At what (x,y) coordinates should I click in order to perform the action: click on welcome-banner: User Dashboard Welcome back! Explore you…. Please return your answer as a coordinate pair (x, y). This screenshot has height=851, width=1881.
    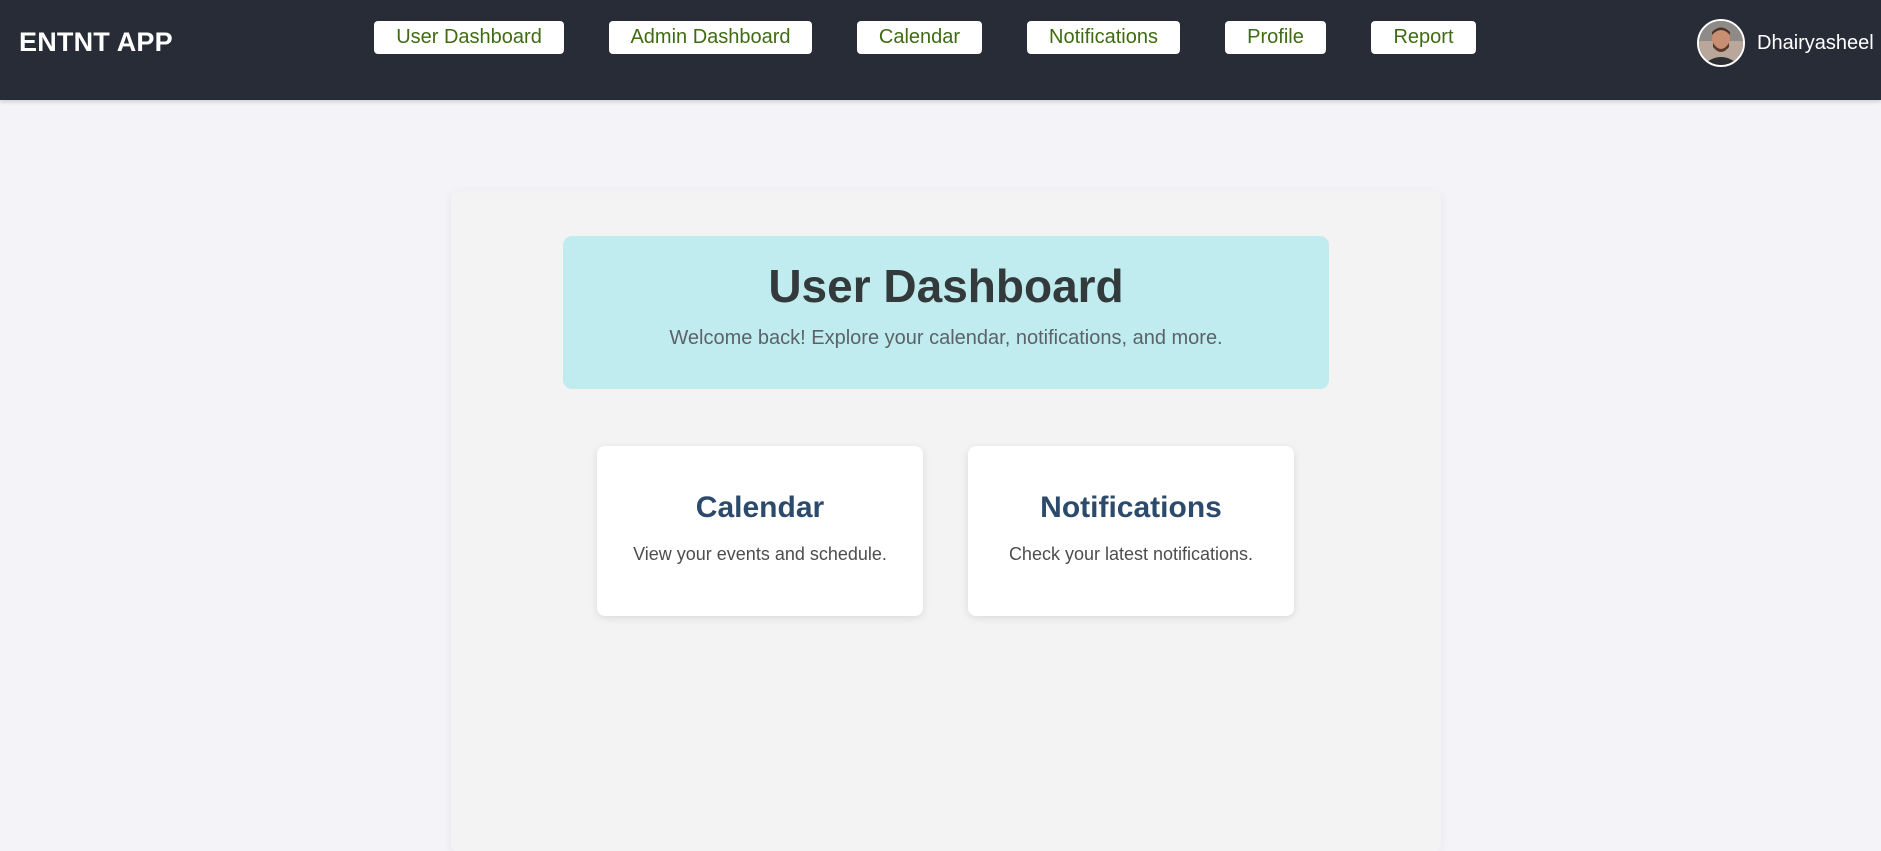
    Looking at the image, I should click on (946, 312).